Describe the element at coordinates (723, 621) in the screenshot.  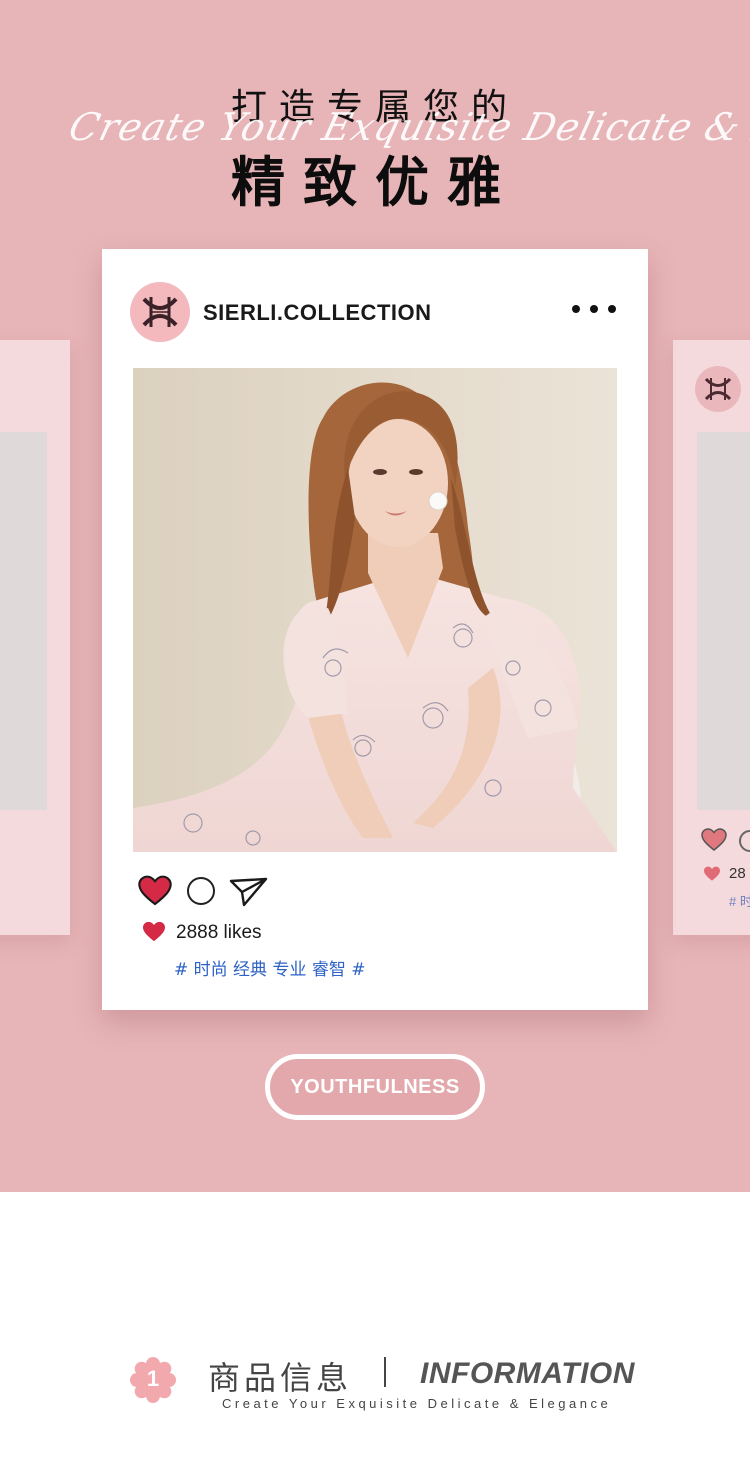
I see `side-card-right-photo` at that location.